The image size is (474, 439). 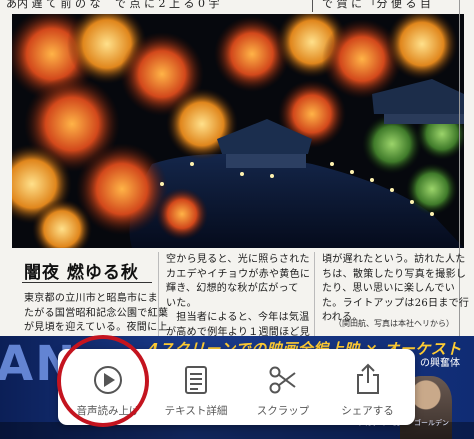 What do you see at coordinates (91, 298) in the screenshot?
I see `article-line: 東京都の立川市と昭島市にま` at bounding box center [91, 298].